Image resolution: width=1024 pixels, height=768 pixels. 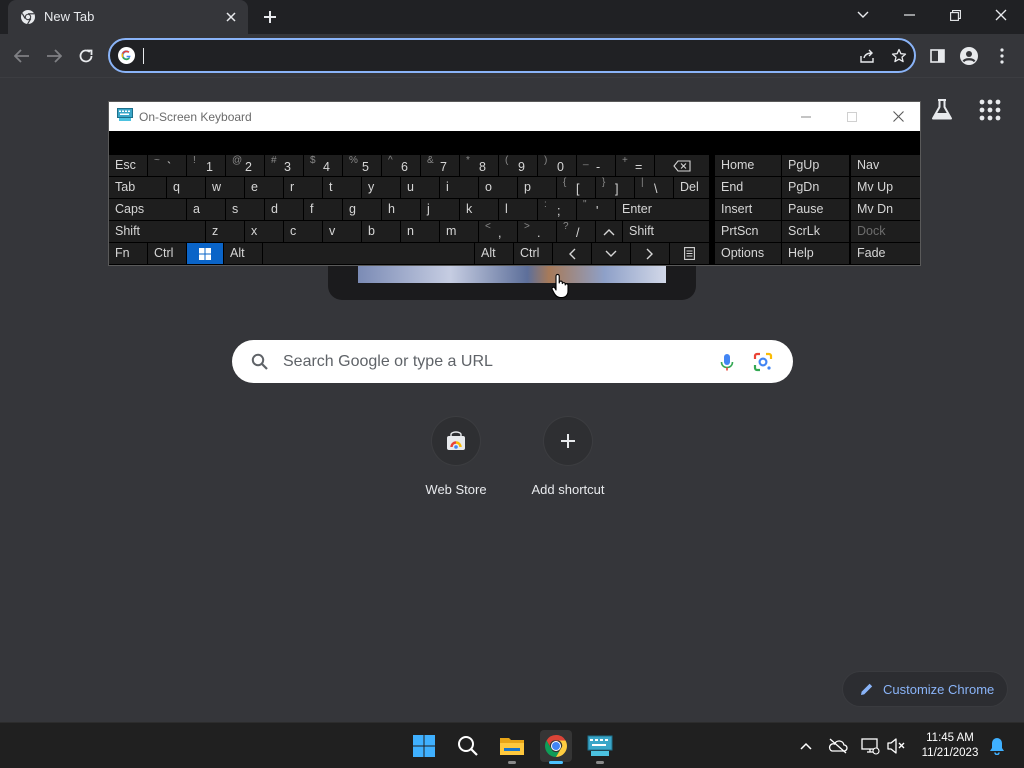 What do you see at coordinates (635, 165) in the screenshot?
I see `key-symbol: + =` at bounding box center [635, 165].